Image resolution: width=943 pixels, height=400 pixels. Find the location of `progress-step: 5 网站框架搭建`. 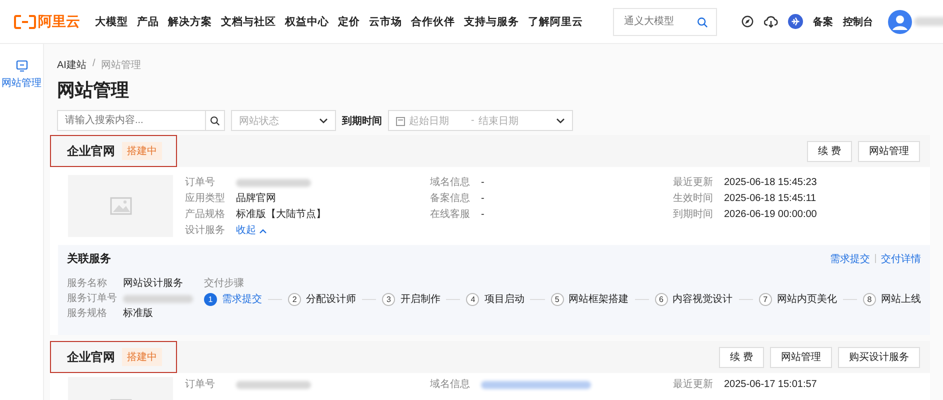

progress-step: 5 网站框架搭建 is located at coordinates (589, 299).